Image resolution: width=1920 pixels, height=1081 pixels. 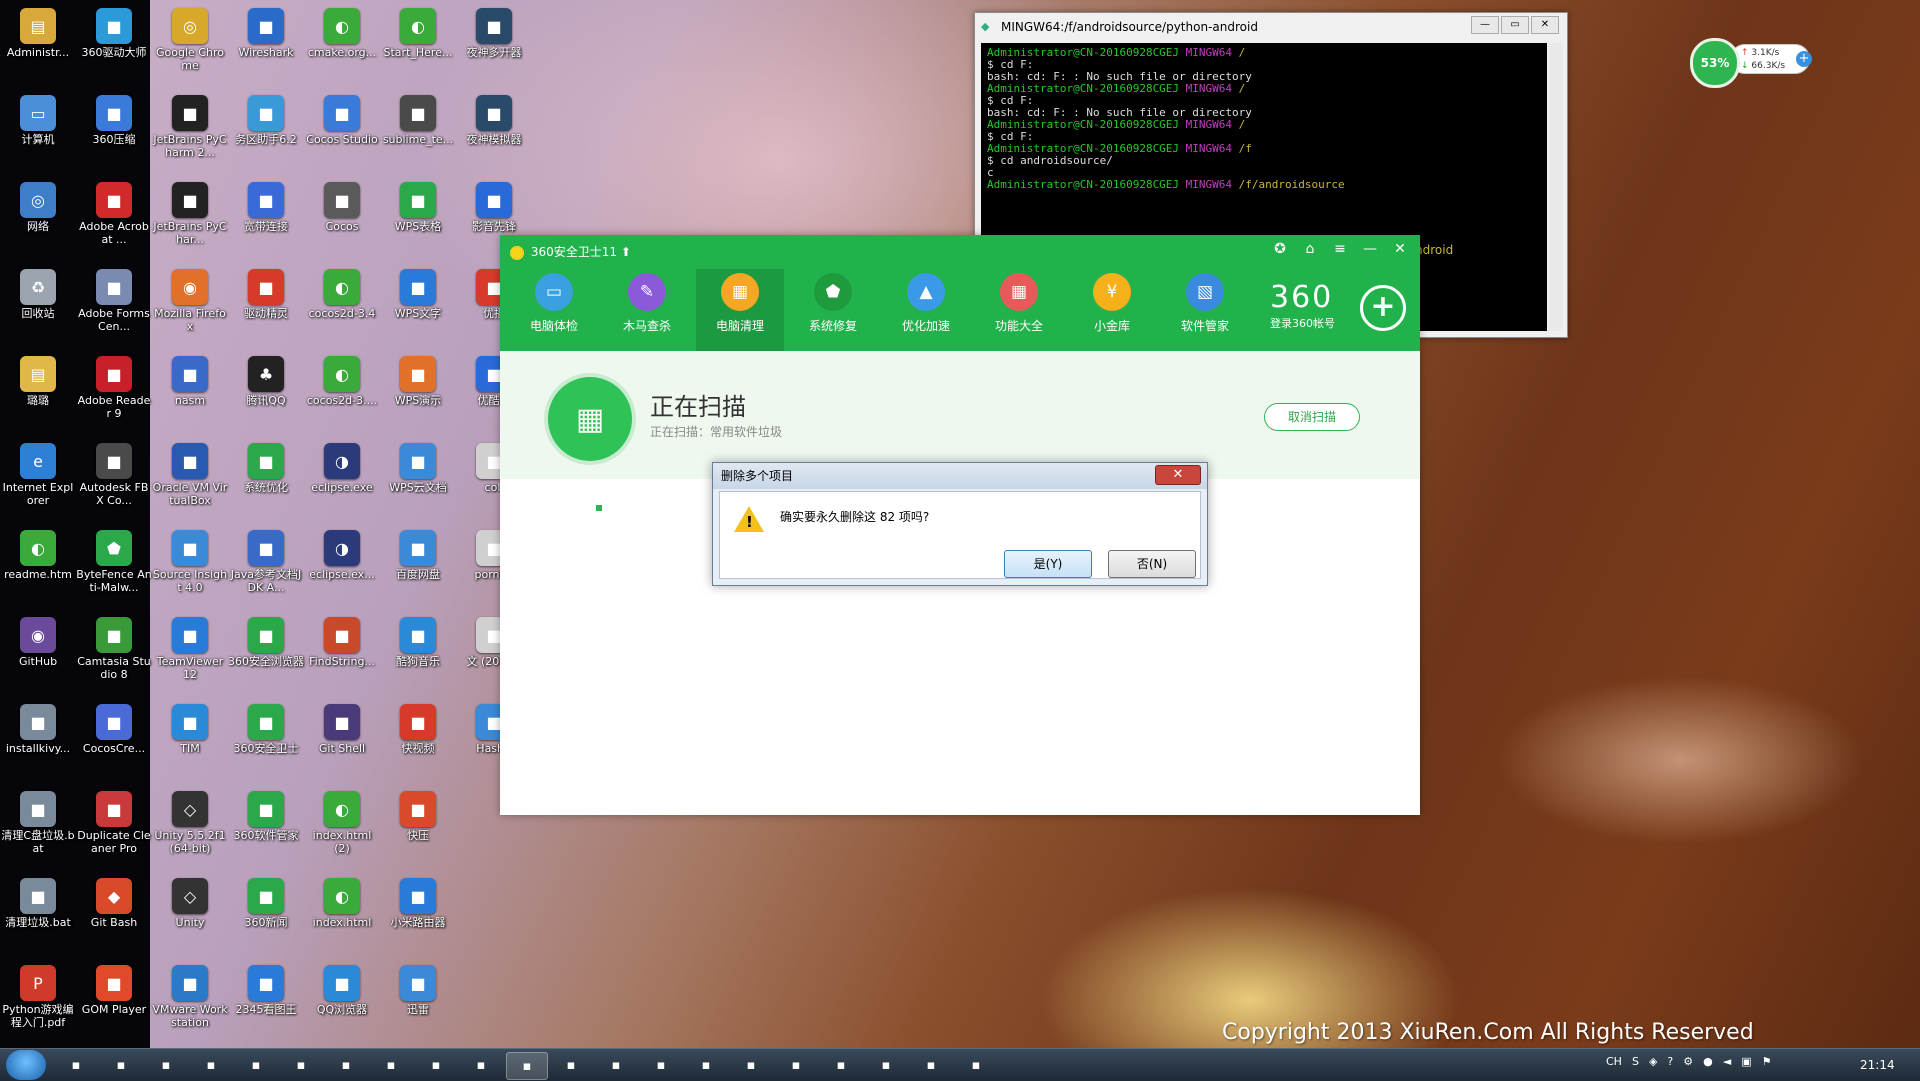 I want to click on desktop-icon: ◎ 网络, so click(x=38, y=220).